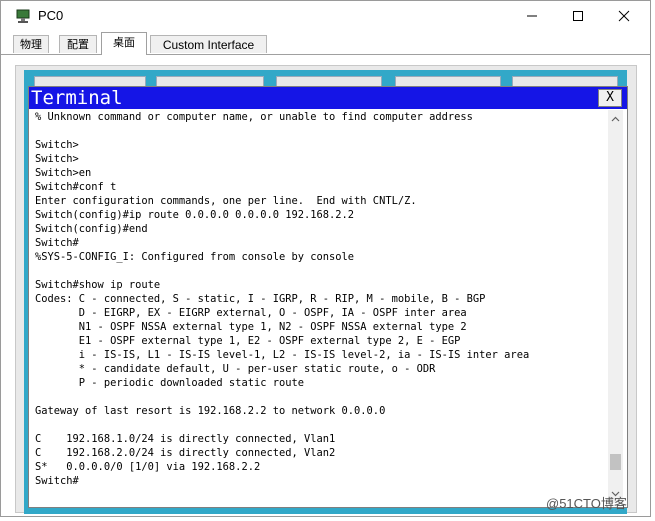 This screenshot has height=521, width=655. Describe the element at coordinates (208, 44) in the screenshot. I see `tab-custom-interface: Custom Interface` at that location.